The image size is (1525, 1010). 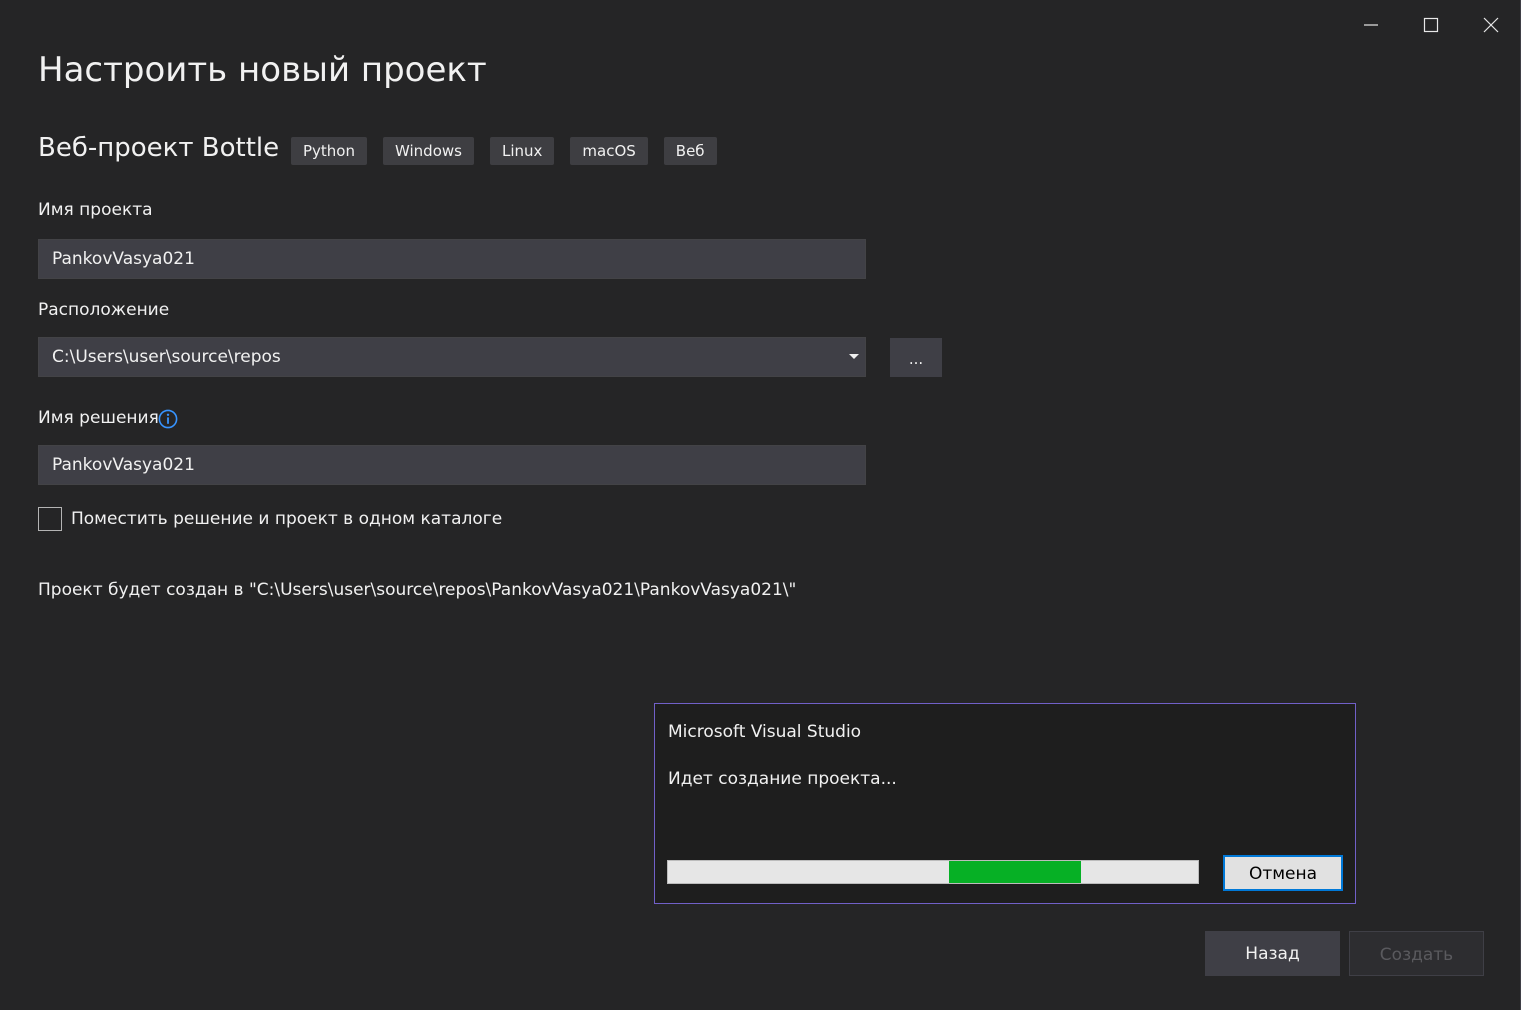 I want to click on maximize-icon, so click(x=1431, y=25).